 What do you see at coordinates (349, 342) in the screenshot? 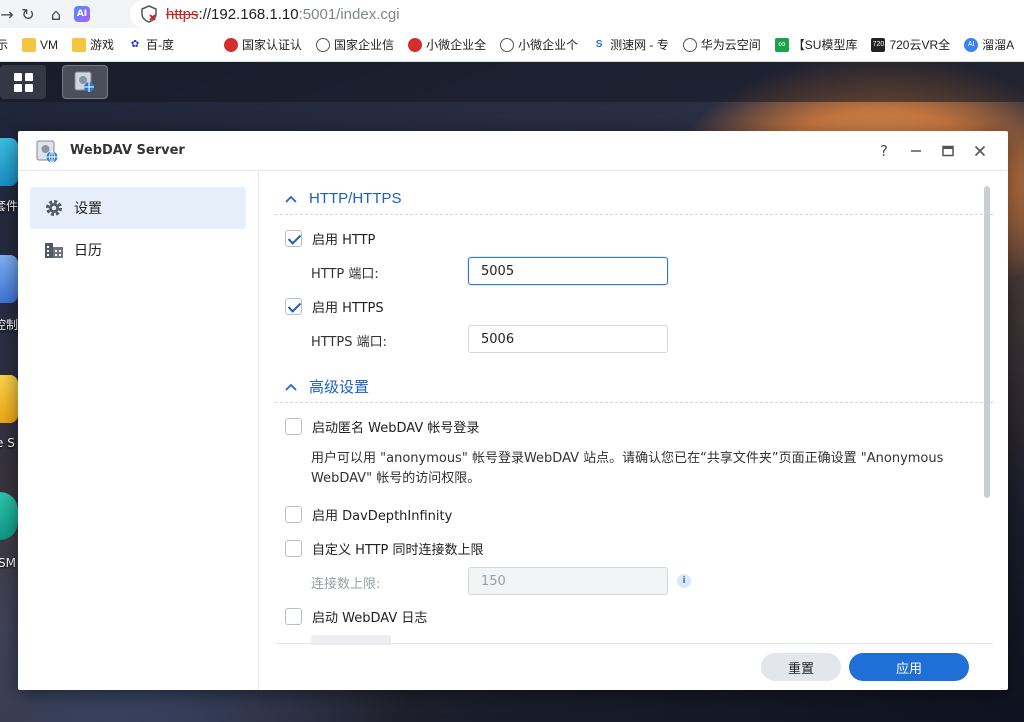
I see `https-port-label: HTTPS 端口:` at bounding box center [349, 342].